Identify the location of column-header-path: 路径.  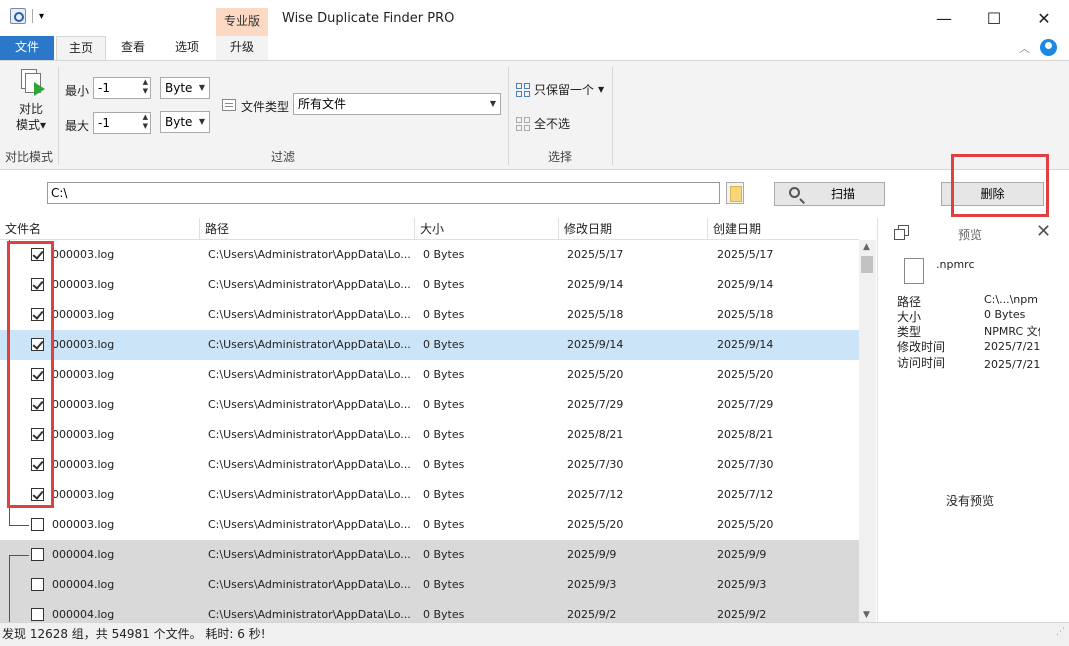
(307, 229).